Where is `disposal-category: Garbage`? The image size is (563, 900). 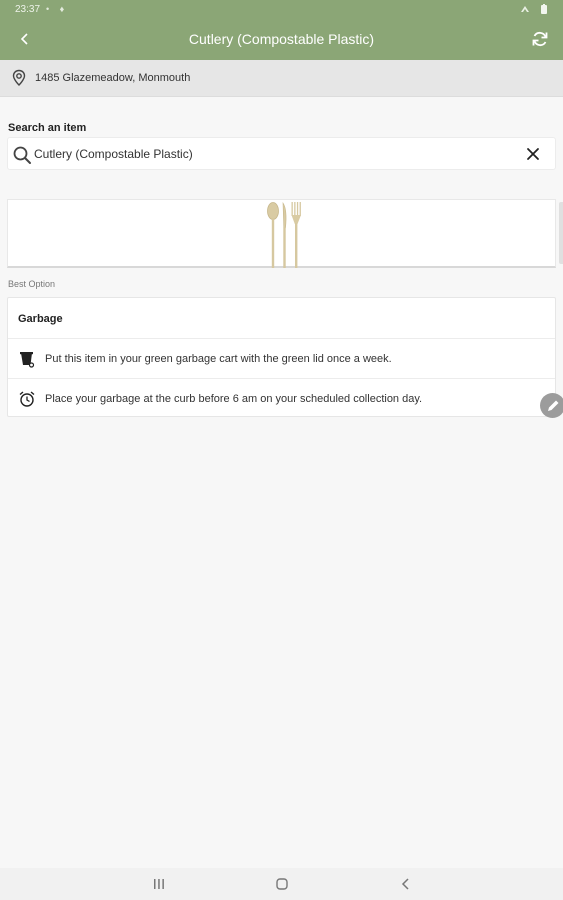 disposal-category: Garbage is located at coordinates (40, 319).